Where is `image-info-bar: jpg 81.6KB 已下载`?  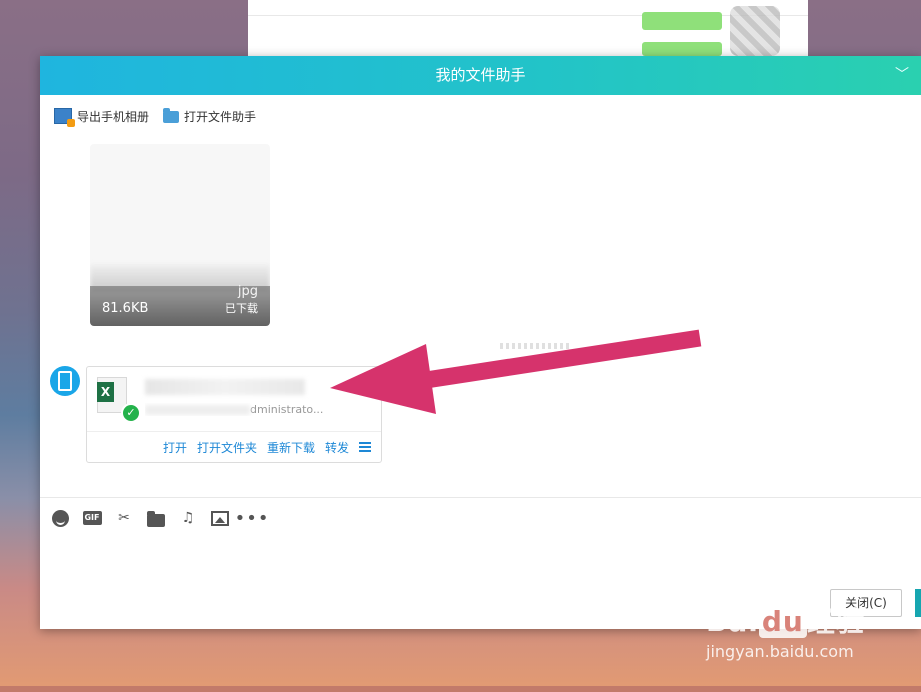
image-info-bar: jpg 81.6KB 已下载 is located at coordinates (180, 305).